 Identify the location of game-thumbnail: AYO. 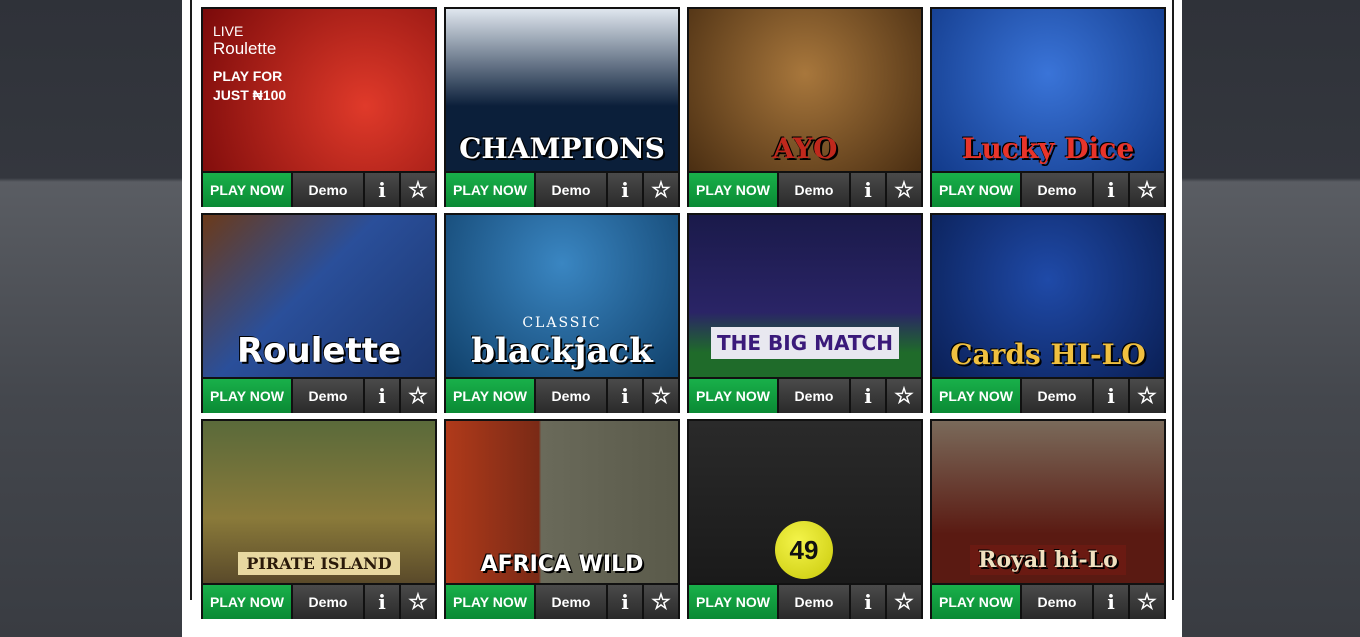
(805, 90).